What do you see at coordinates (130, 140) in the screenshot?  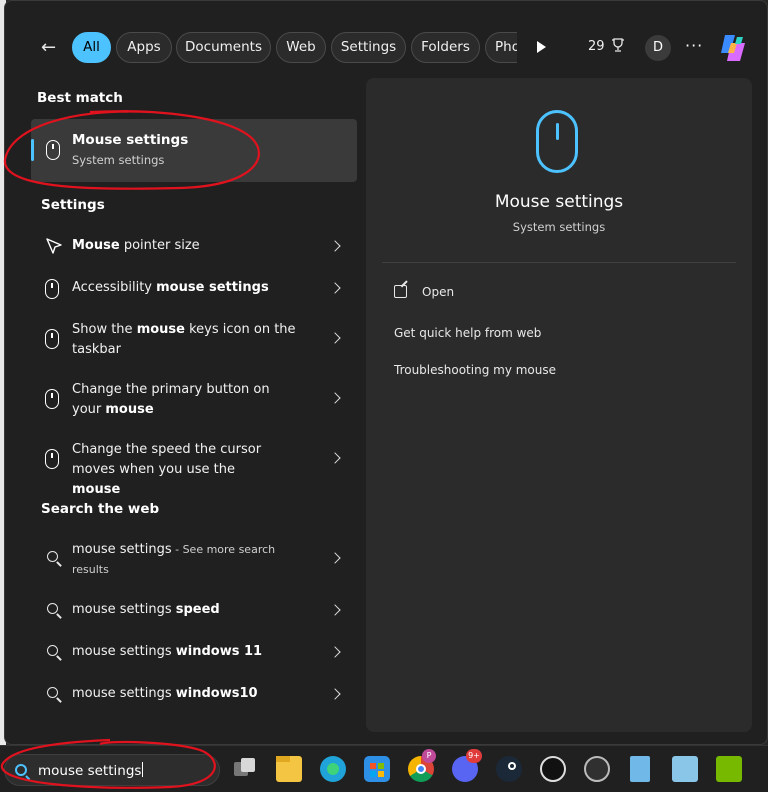 I see `best-match-title: Mouse settings` at bounding box center [130, 140].